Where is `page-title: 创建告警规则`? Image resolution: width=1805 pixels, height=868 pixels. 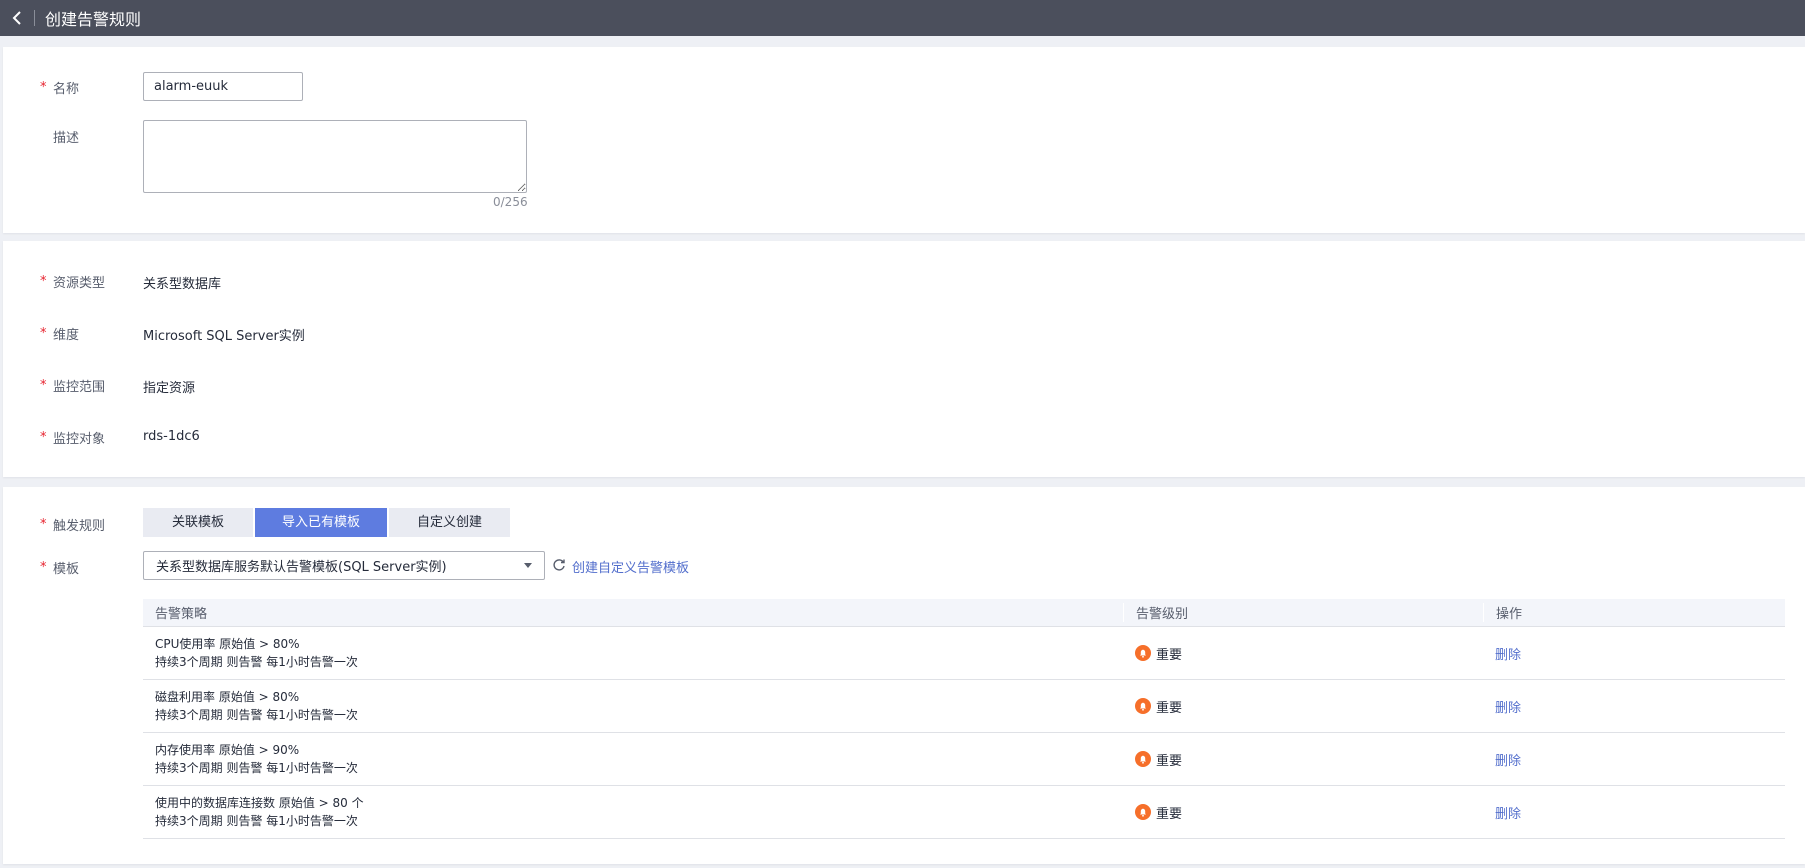 page-title: 创建告警规则 is located at coordinates (93, 19).